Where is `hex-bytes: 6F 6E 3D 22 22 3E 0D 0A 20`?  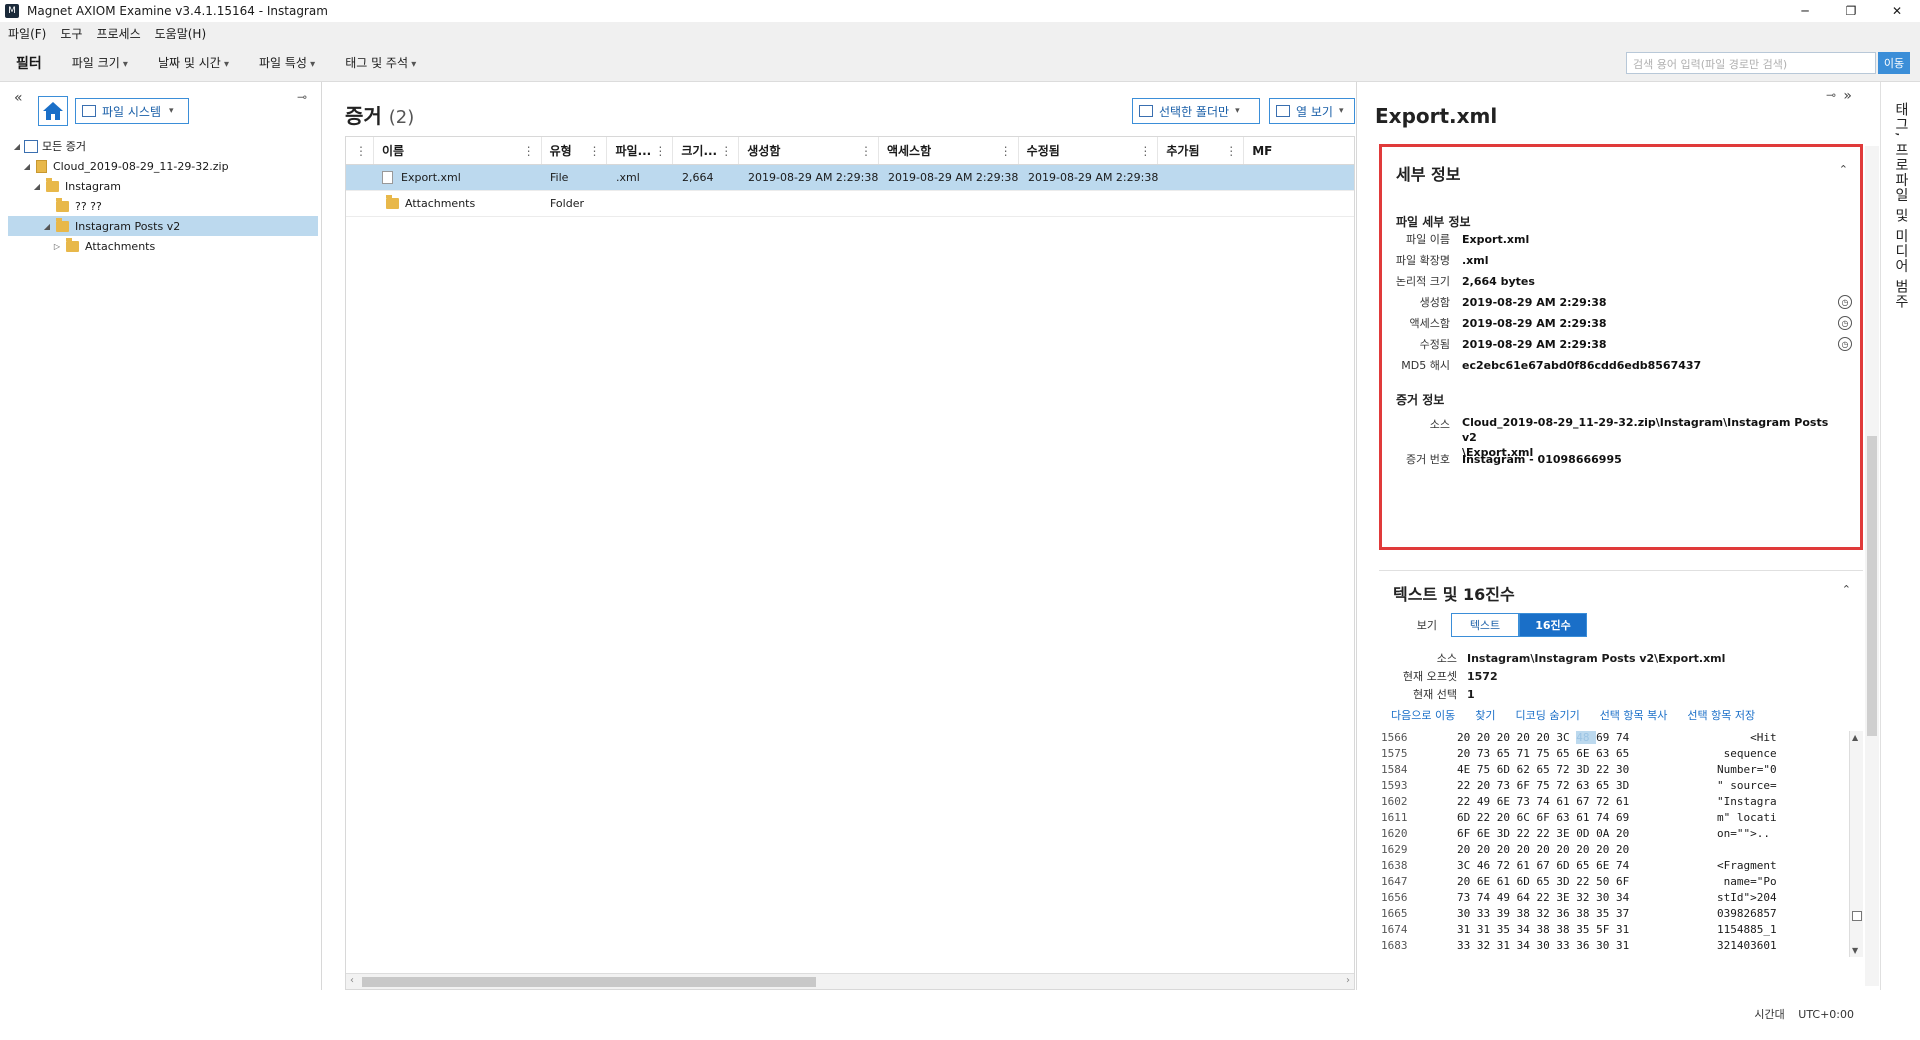
hex-bytes: 6F 6E 3D 22 22 3E 0D 0A 20 is located at coordinates (1587, 835).